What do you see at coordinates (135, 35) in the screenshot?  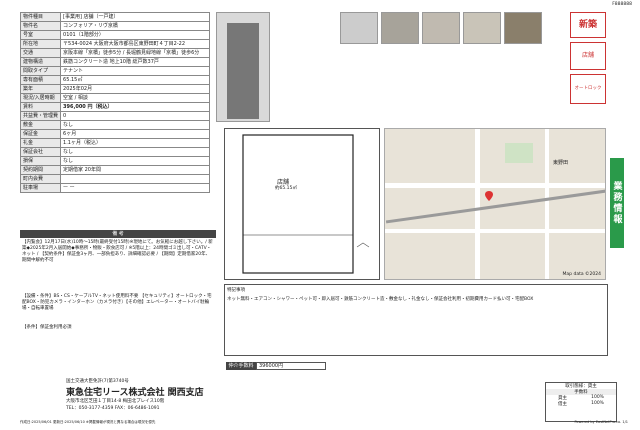 I see `table-value: 0101（1階部分）` at bounding box center [135, 35].